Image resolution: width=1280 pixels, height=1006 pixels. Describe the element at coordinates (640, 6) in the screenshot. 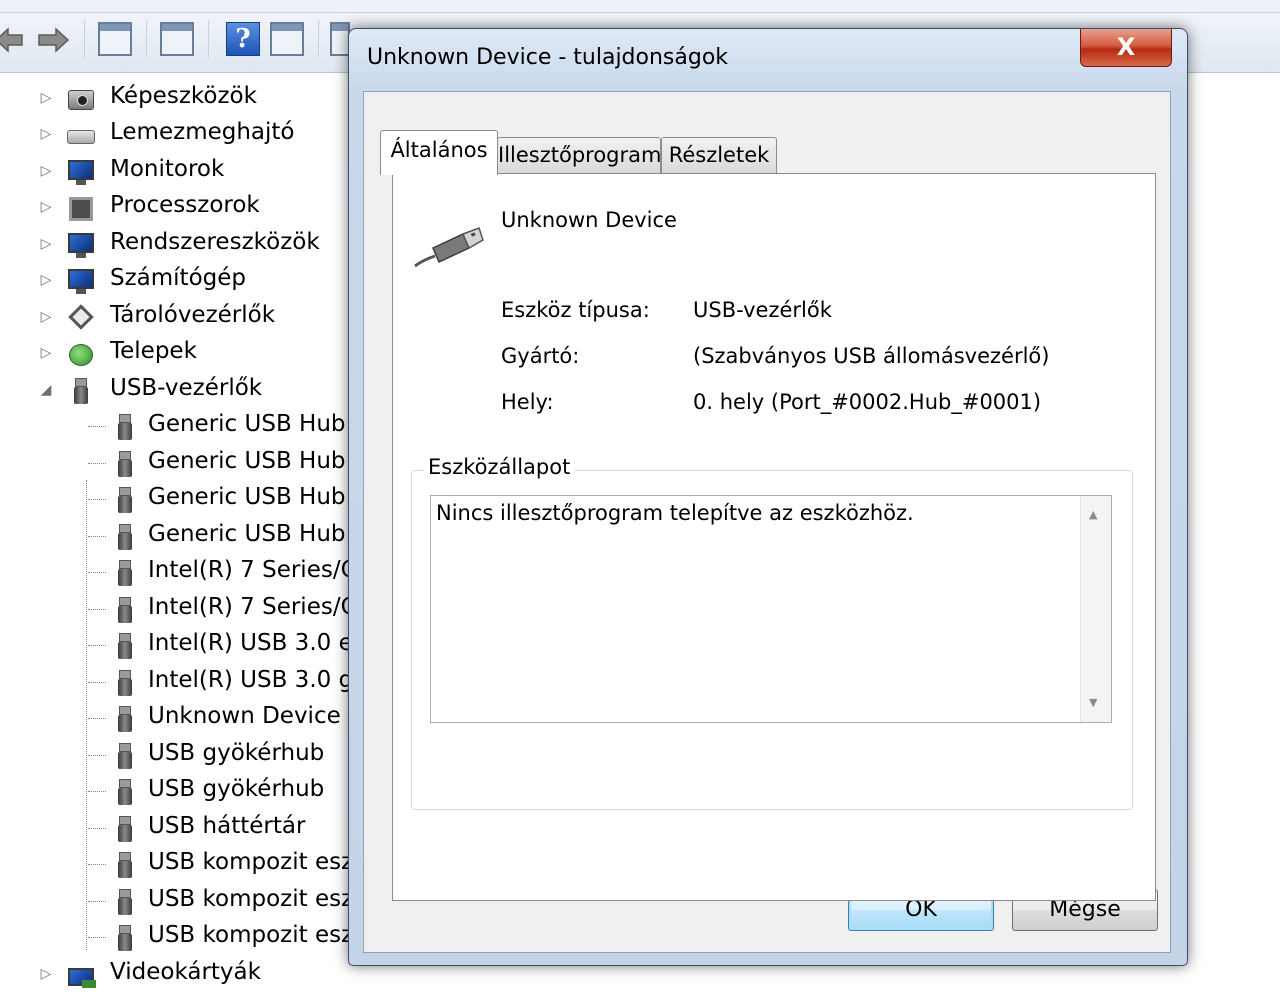

I see `menu-strip` at that location.